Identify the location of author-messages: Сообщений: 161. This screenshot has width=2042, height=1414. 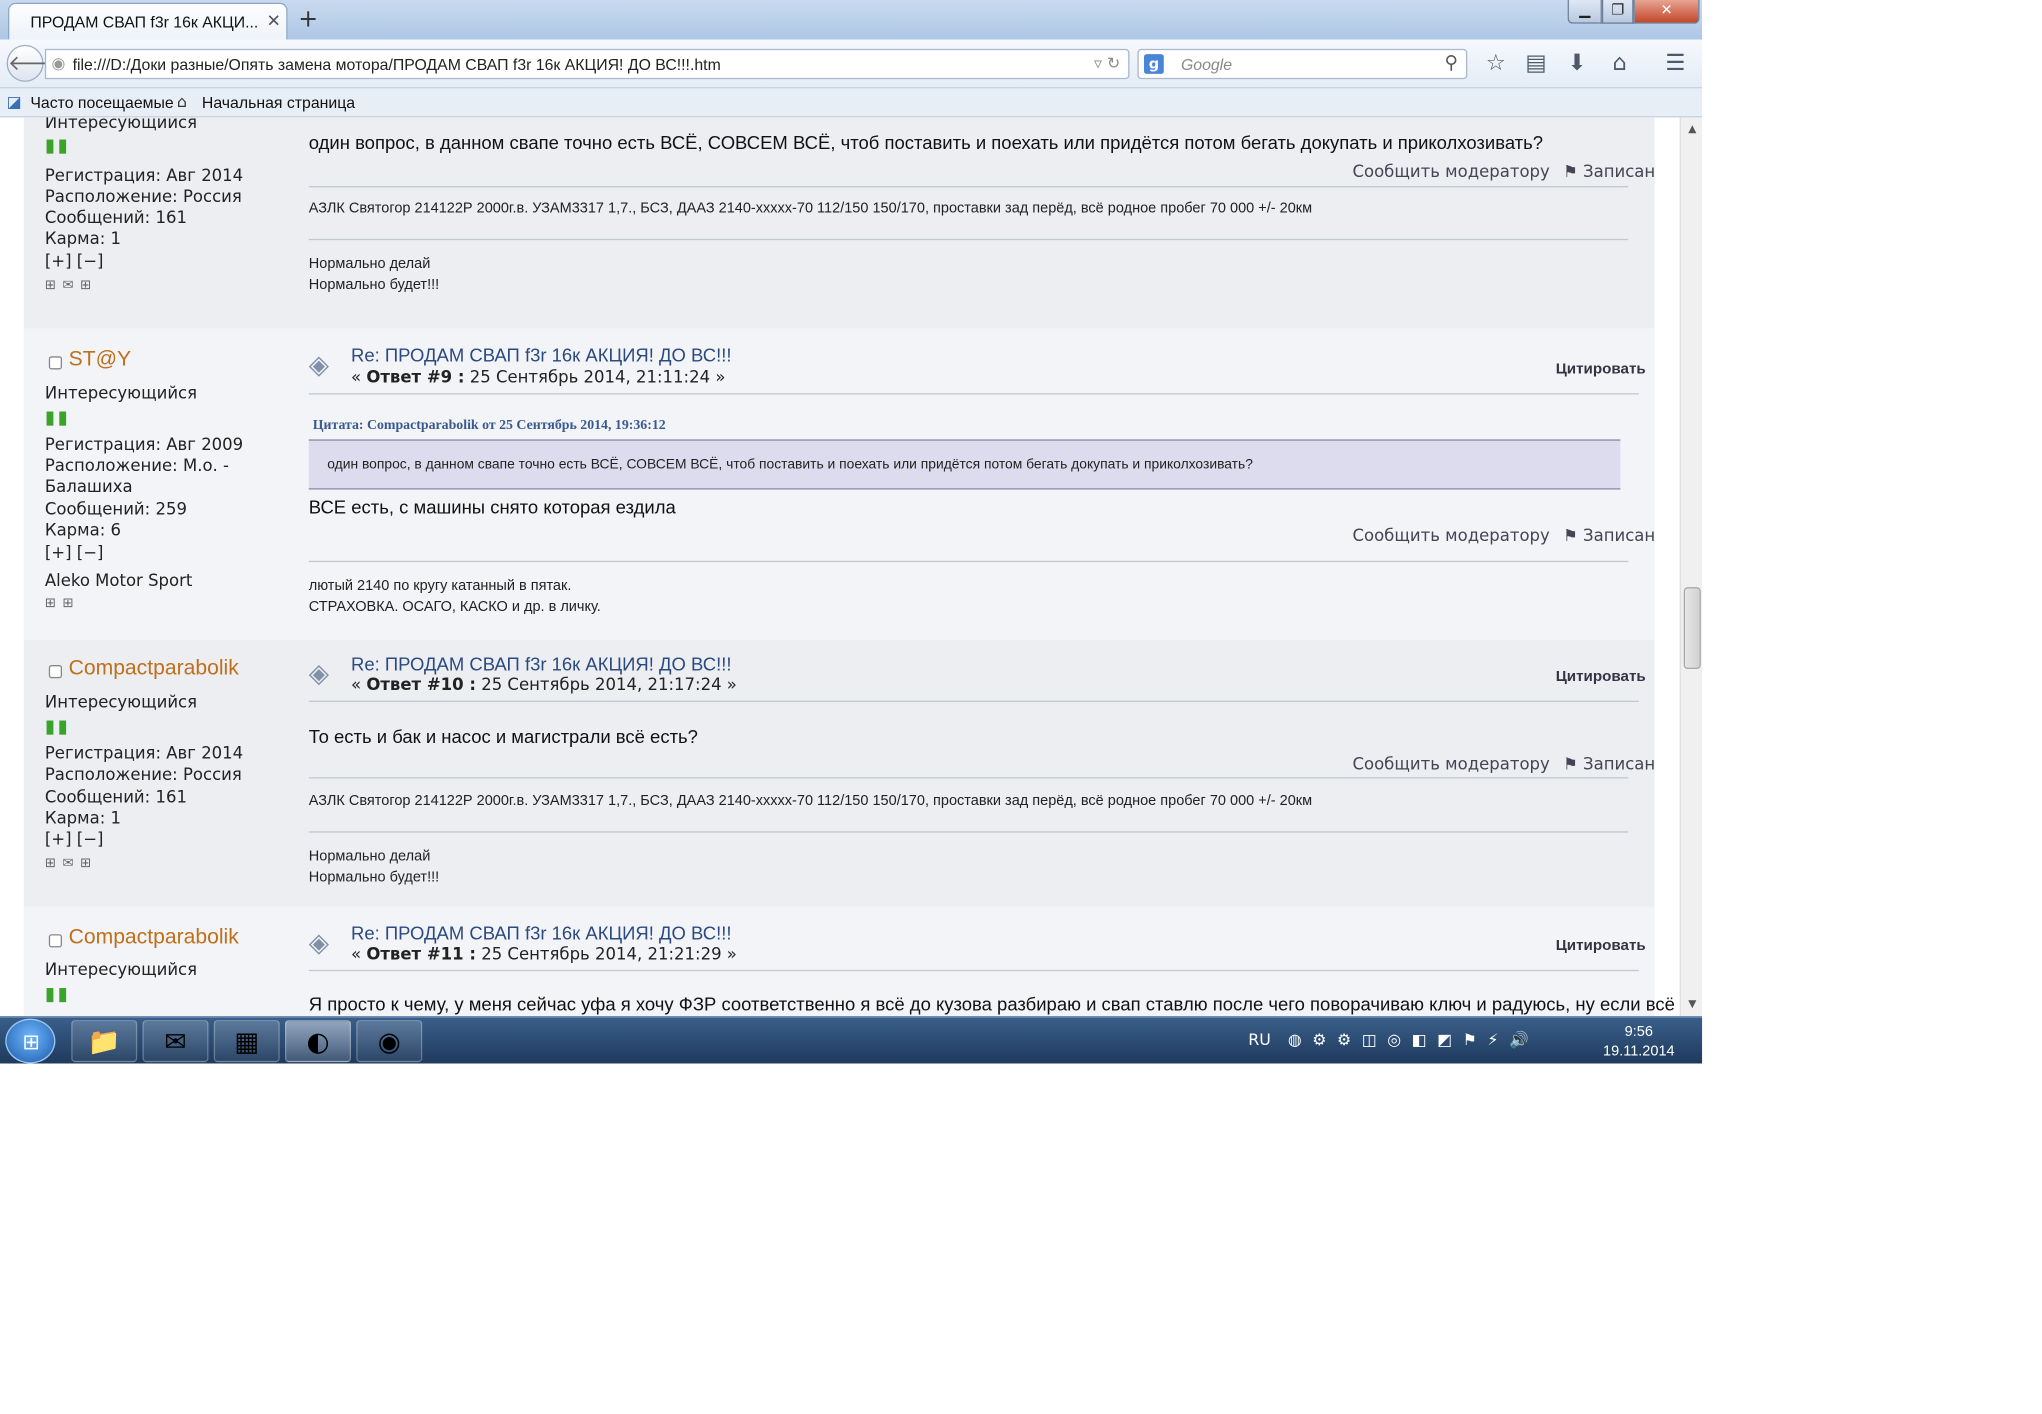
(115, 796).